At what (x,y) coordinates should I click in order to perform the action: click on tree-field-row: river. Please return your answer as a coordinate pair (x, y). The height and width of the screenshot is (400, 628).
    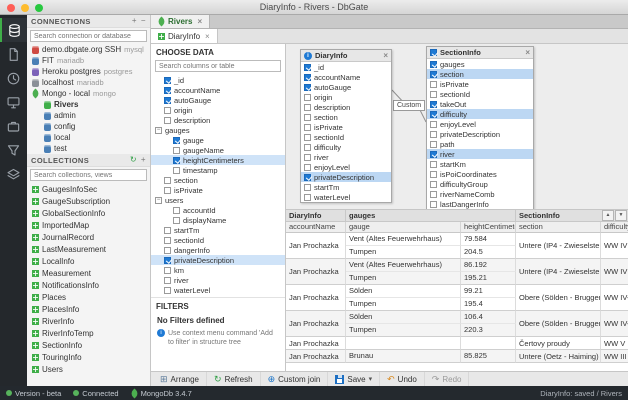
    Looking at the image, I should click on (218, 280).